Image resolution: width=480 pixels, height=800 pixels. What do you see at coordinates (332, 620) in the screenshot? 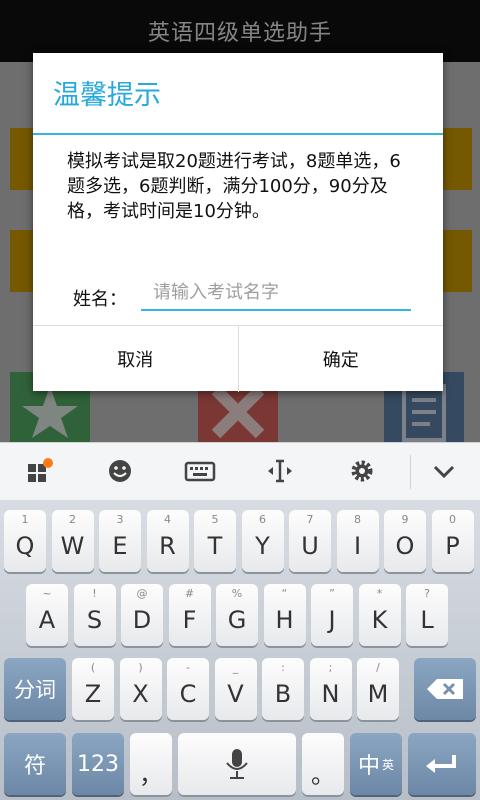
I see `key-label: J` at bounding box center [332, 620].